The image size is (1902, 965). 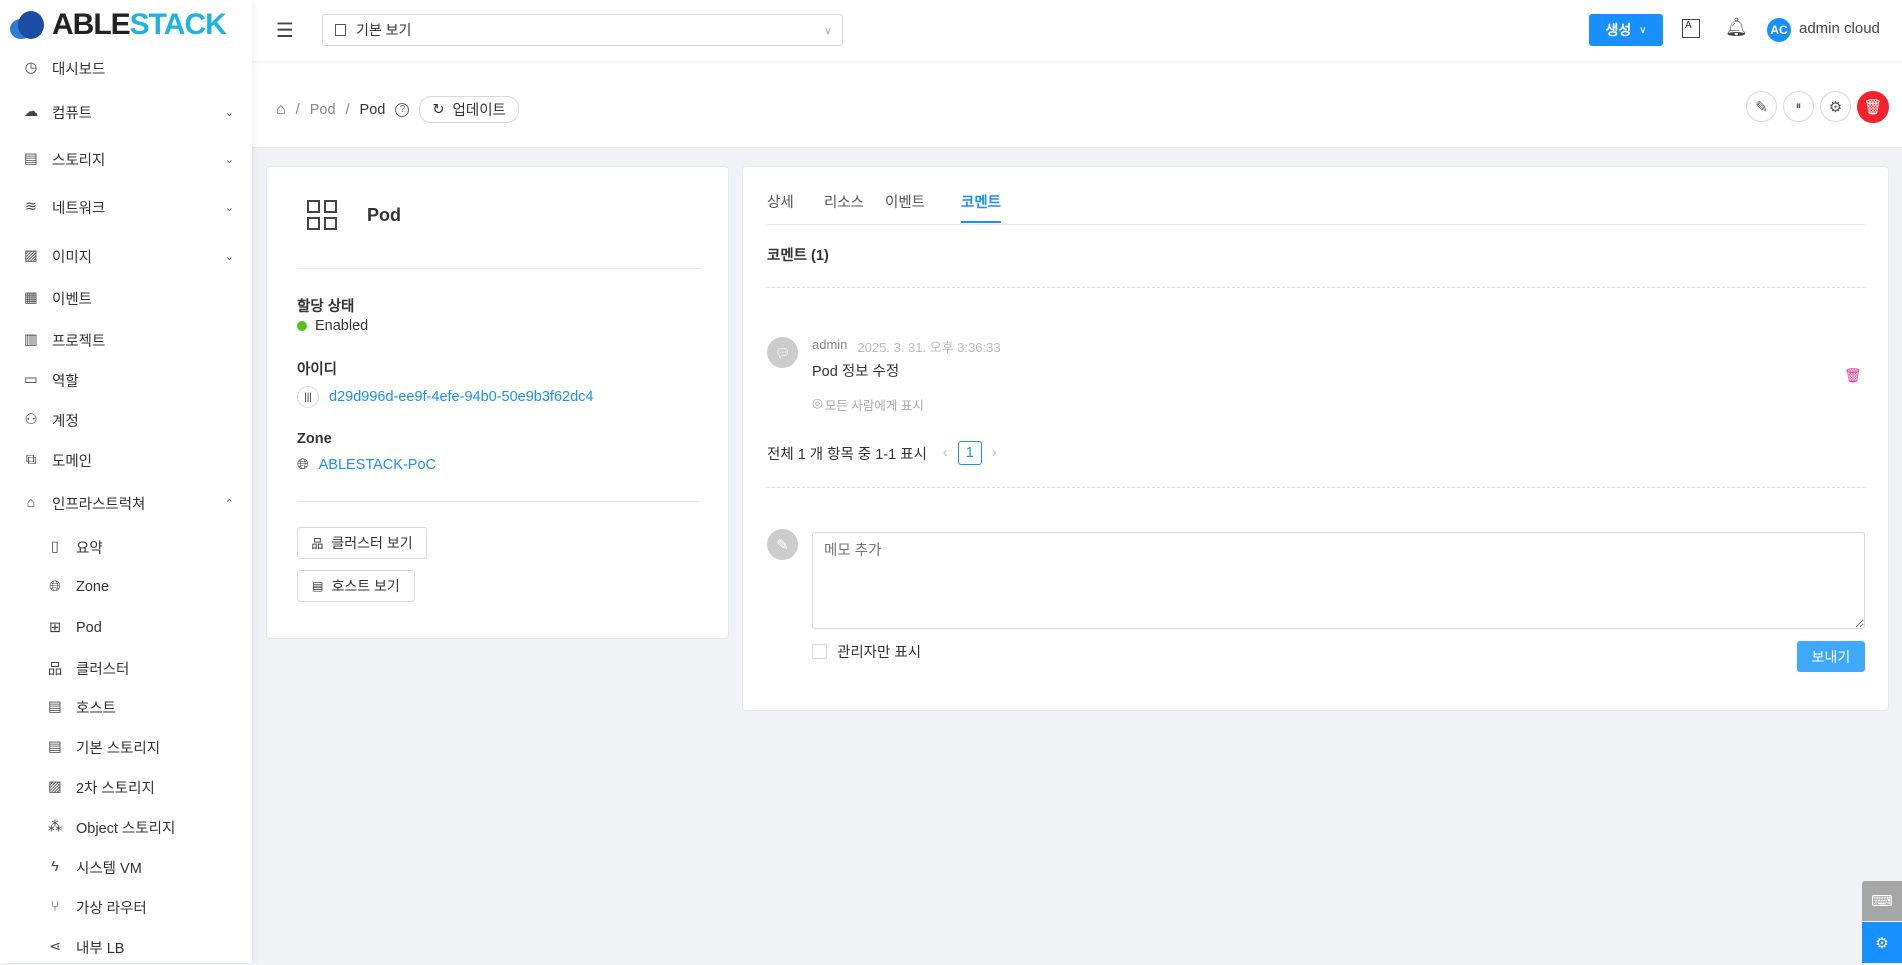 I want to click on sidebar-item-label: 시스템 VM, so click(x=109, y=868).